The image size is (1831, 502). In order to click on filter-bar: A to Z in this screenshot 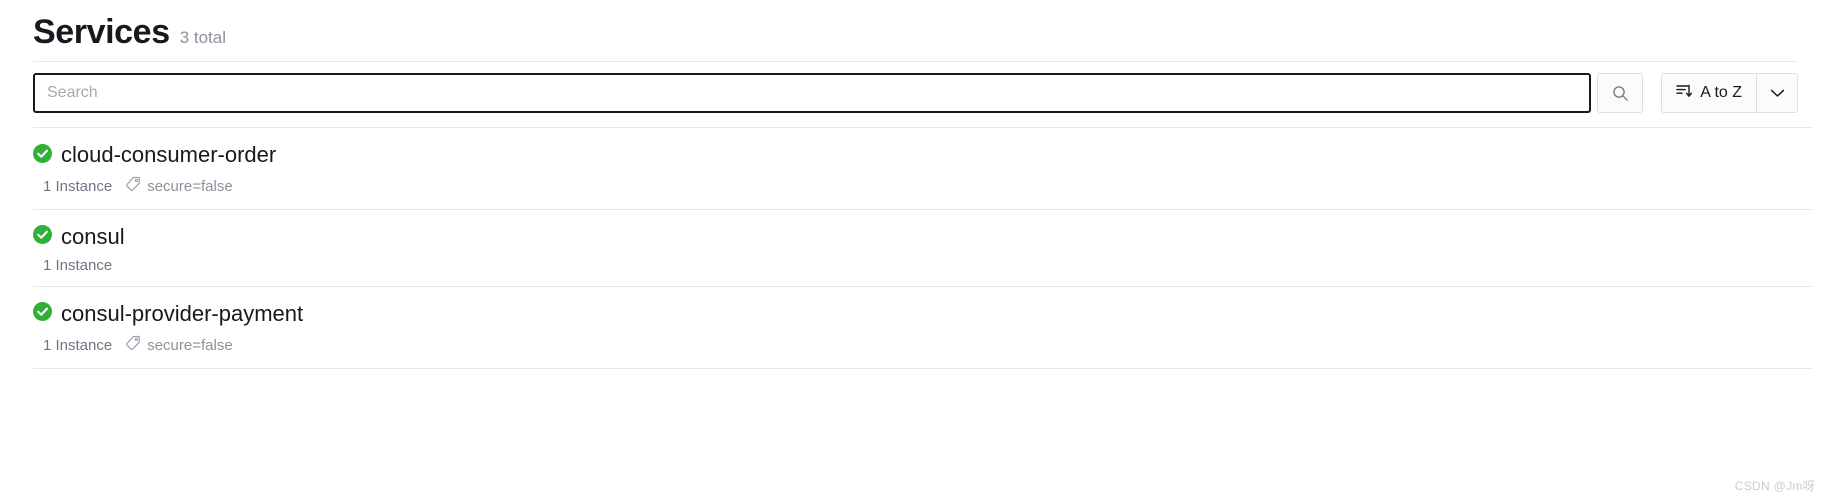, I will do `click(915, 93)`.